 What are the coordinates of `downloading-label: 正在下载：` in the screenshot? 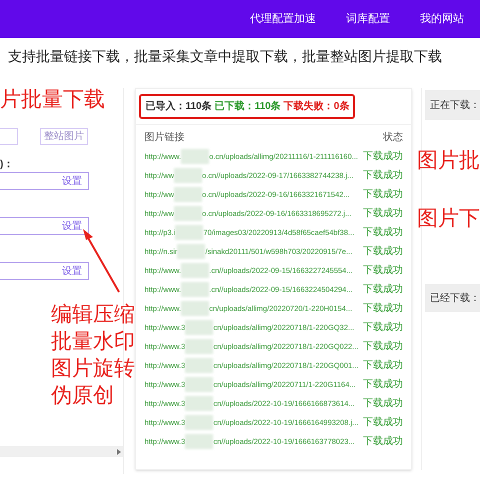 It's located at (455, 105).